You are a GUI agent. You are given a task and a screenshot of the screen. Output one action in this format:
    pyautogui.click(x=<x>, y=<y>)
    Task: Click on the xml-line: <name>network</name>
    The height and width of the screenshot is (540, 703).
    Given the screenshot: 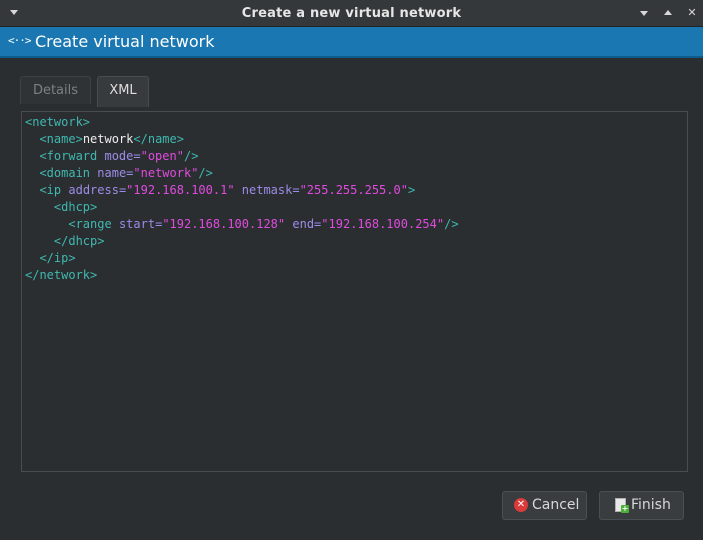 What is the action you would take?
    pyautogui.click(x=111, y=139)
    